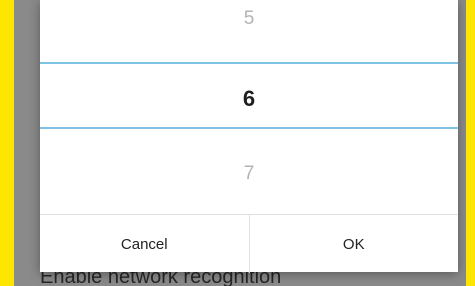  What do you see at coordinates (145, 244) in the screenshot?
I see `cancel-button: Cancel` at bounding box center [145, 244].